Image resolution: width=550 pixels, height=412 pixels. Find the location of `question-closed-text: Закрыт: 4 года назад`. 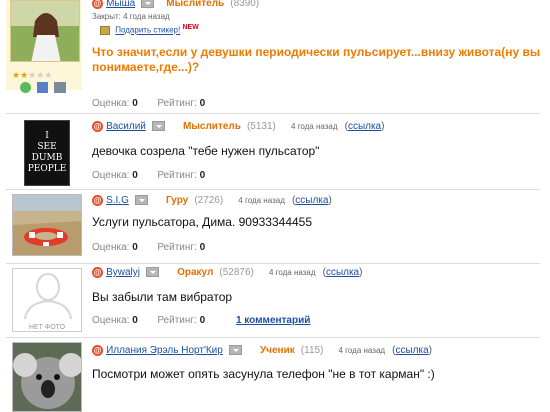

question-closed-text: Закрыт: 4 года назад is located at coordinates (131, 16).